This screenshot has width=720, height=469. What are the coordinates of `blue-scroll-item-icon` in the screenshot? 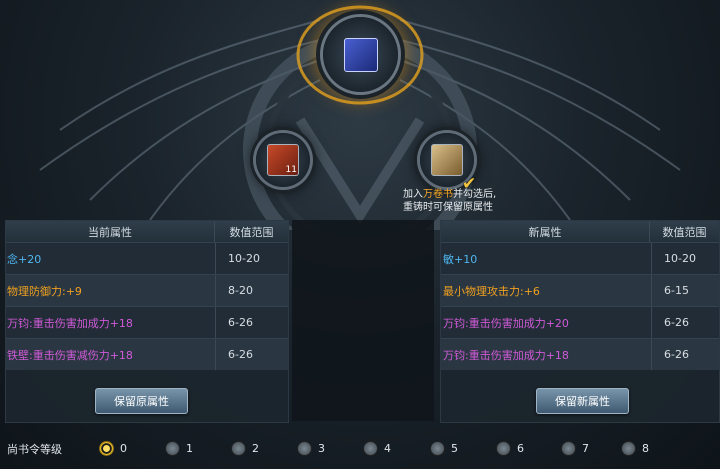 It's located at (360, 54).